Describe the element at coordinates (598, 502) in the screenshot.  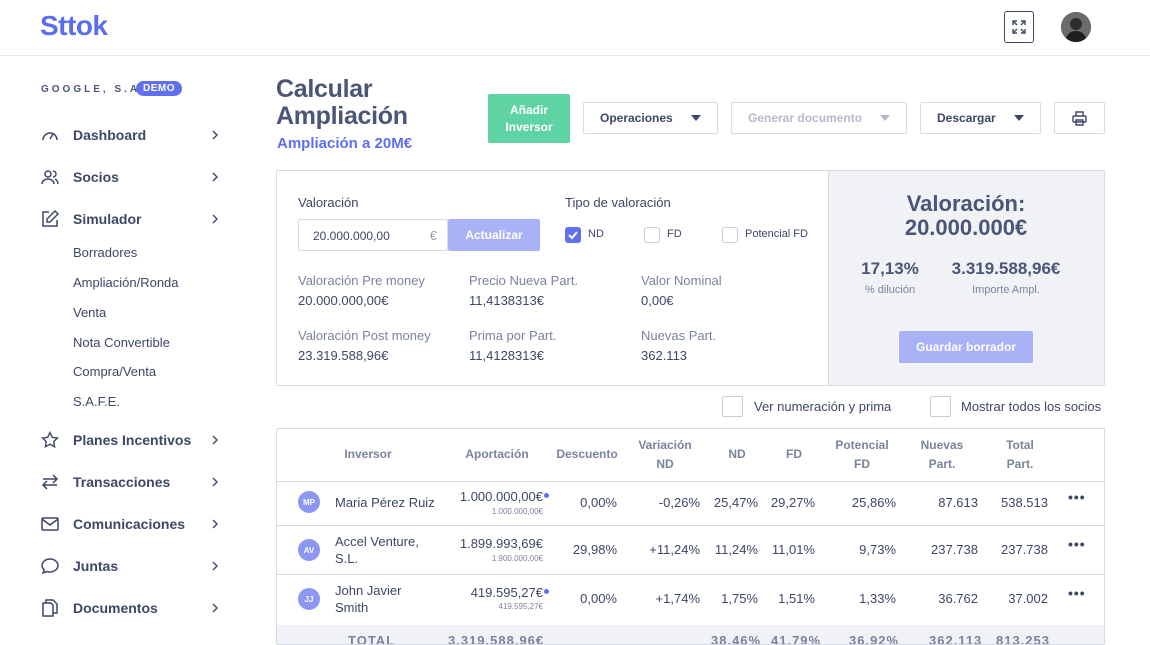
I see `discount-value: 0,00%` at that location.